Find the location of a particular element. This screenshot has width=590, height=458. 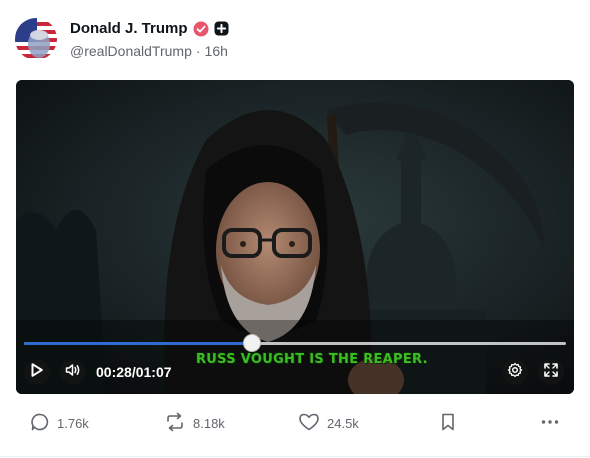

video-caption: RUSS VOUGHT IS THE REAPER. is located at coordinates (312, 359).